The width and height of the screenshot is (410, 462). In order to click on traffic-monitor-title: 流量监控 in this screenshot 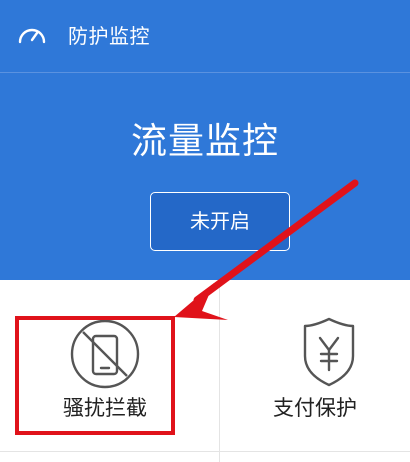, I will do `click(204, 141)`.